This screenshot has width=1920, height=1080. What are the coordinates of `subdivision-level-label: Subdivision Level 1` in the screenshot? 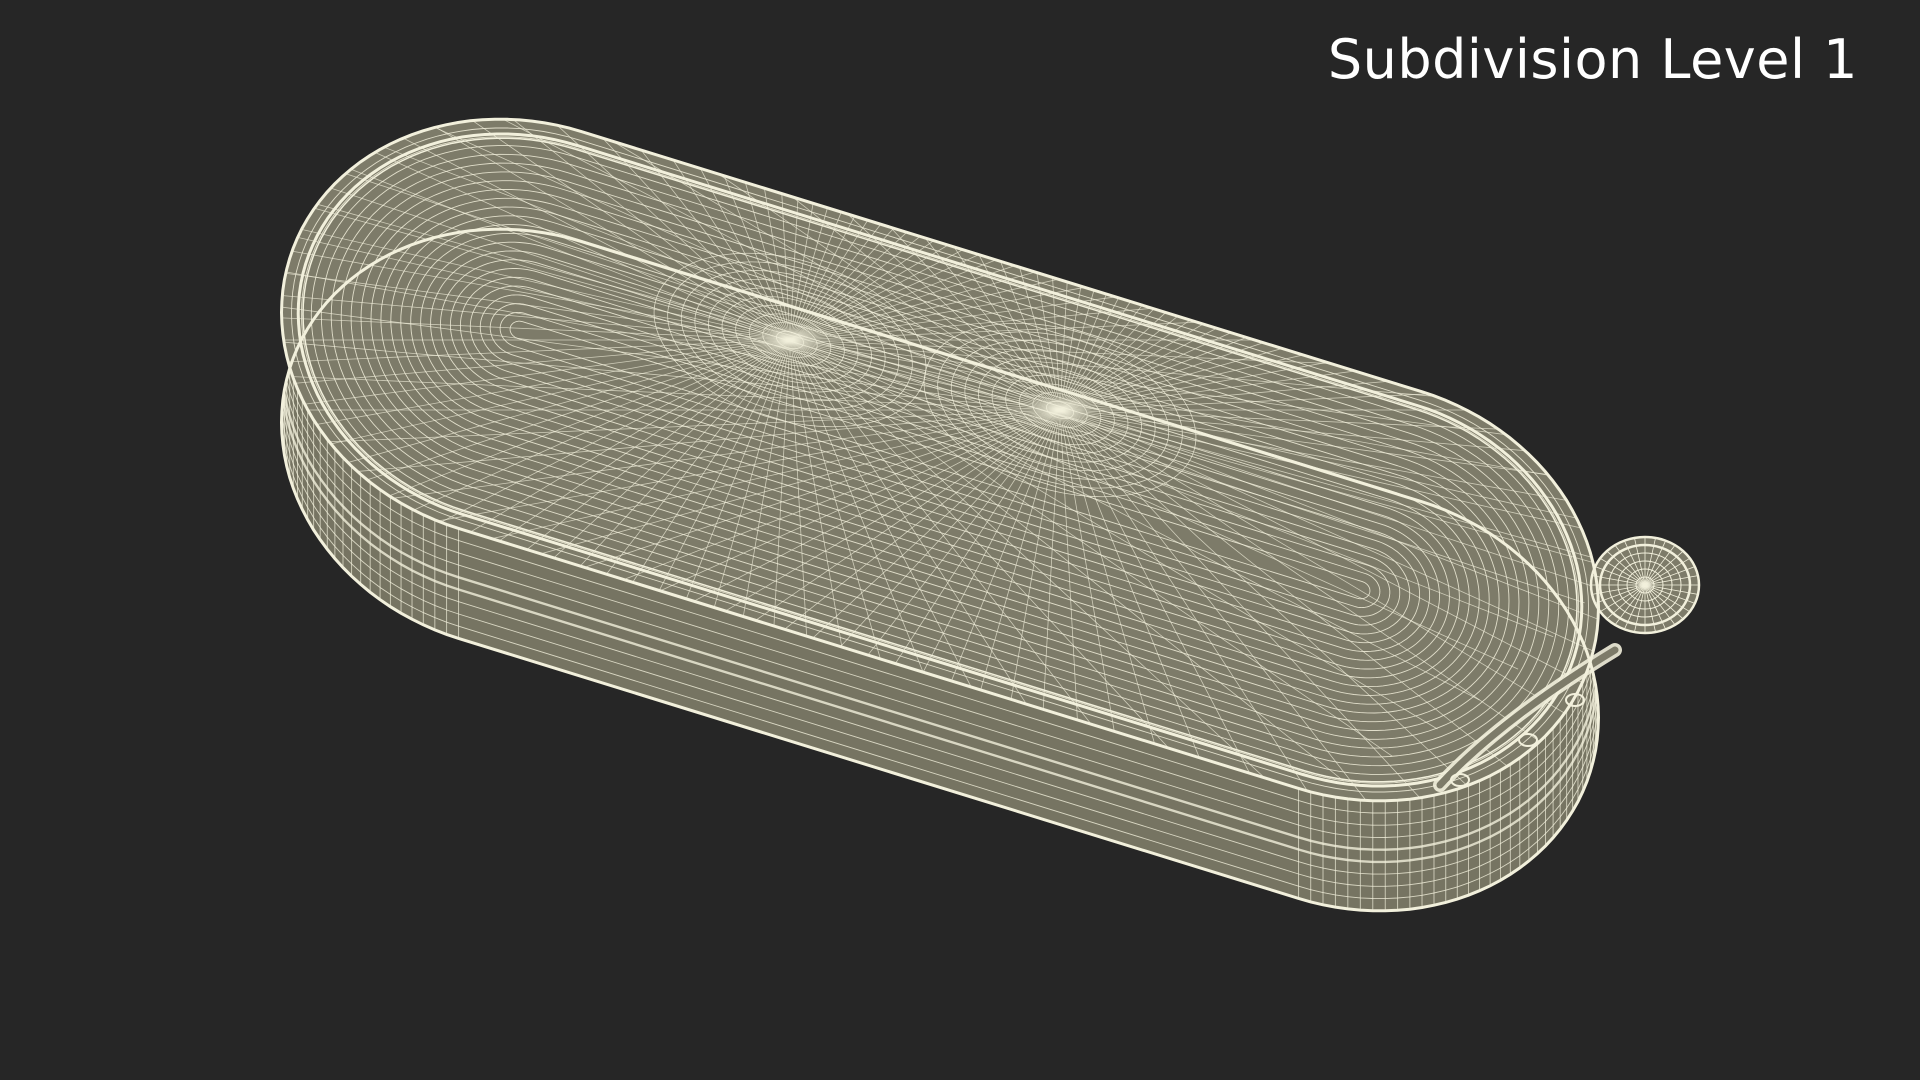 It's located at (1592, 59).